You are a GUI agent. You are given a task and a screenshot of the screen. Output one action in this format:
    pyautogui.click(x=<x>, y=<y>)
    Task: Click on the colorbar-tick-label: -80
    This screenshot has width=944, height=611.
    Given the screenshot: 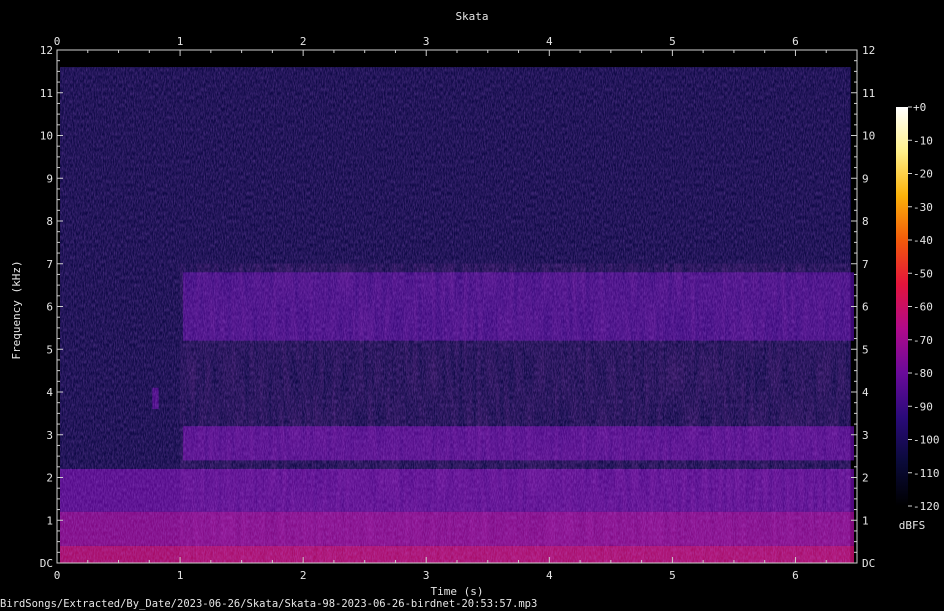 What is the action you would take?
    pyautogui.click(x=923, y=373)
    